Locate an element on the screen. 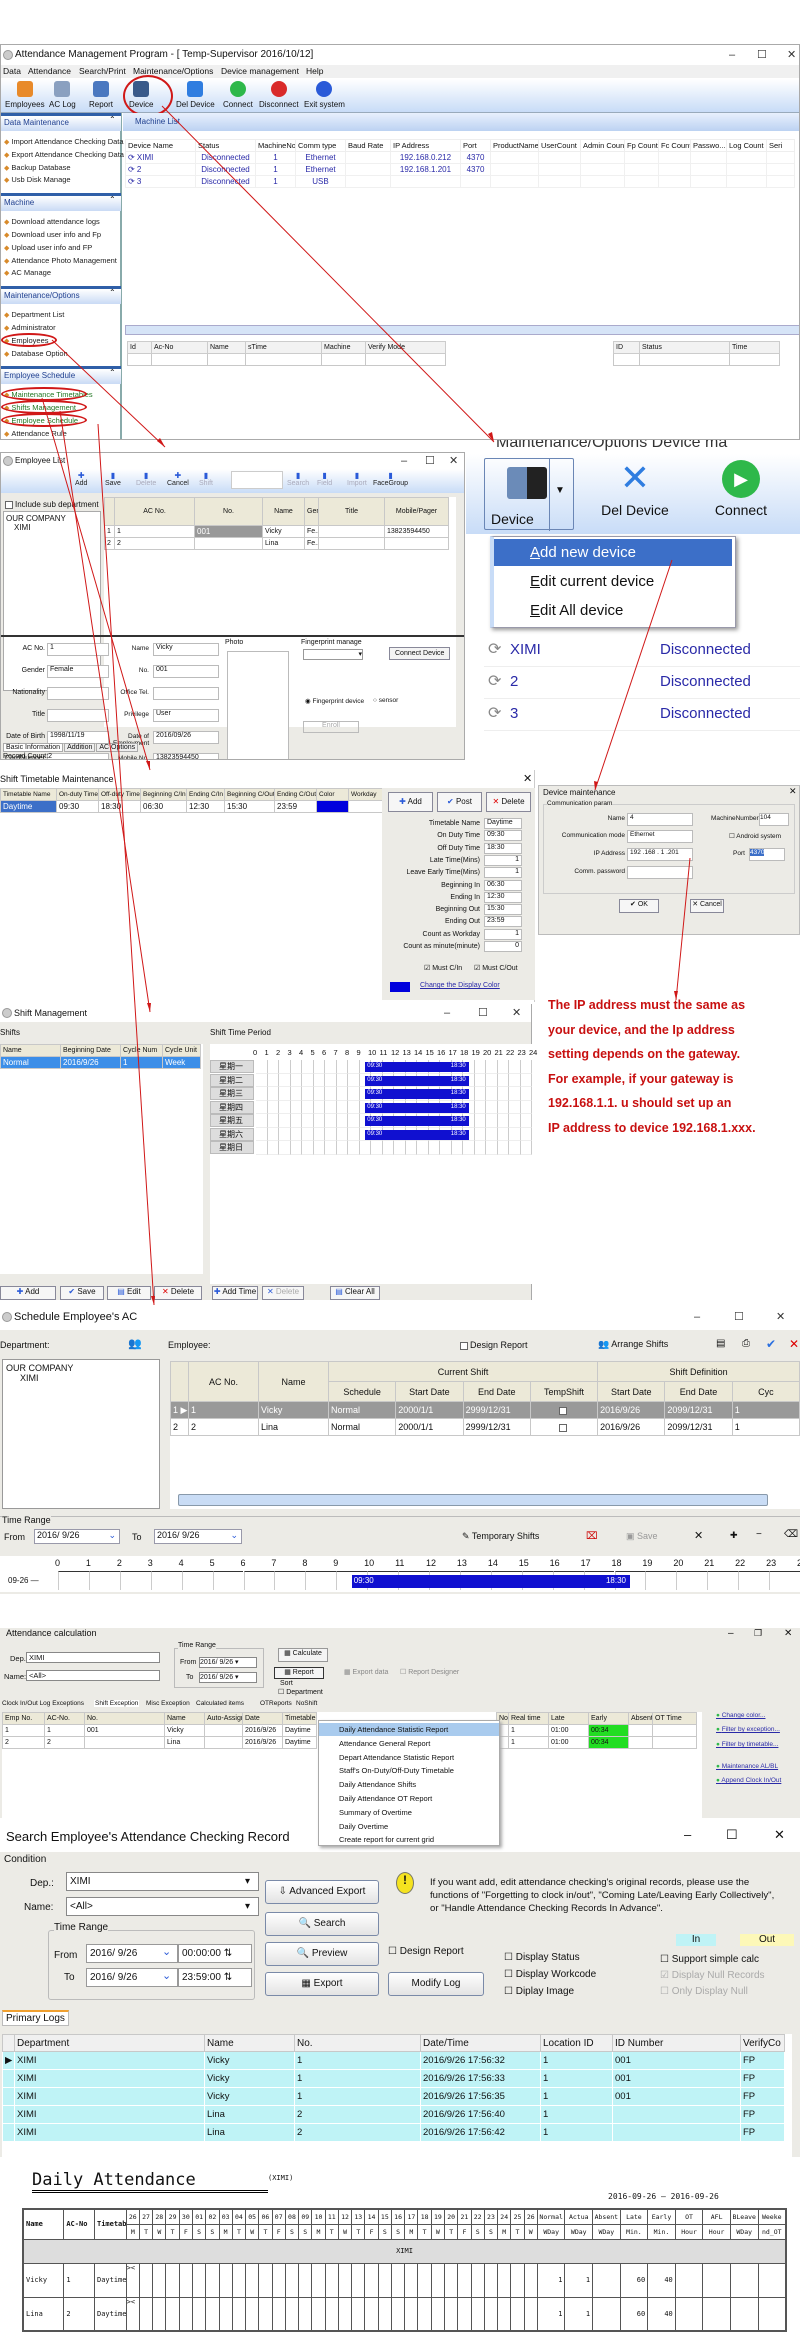 This screenshot has height=2332, width=800. report-menu-item: Staff's On-Duty/Off-Duty Timetable is located at coordinates (409, 1770).